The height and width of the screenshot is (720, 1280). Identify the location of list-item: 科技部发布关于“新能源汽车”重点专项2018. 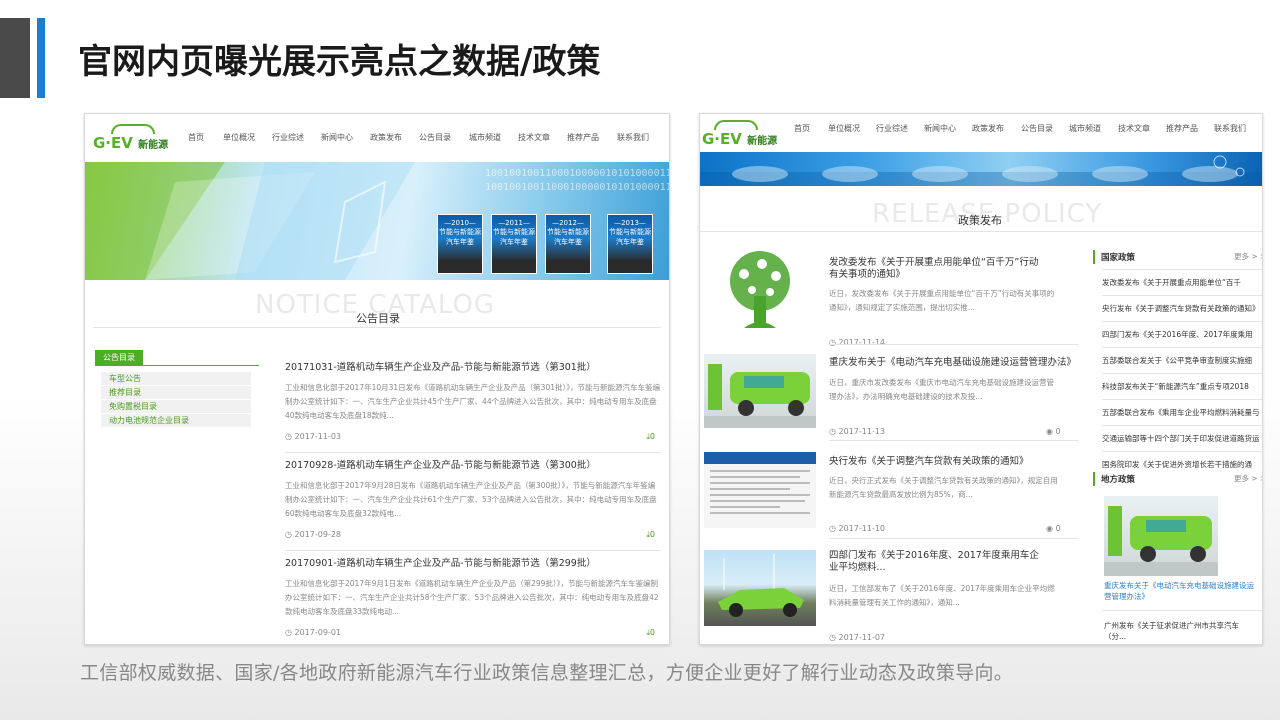
(1180, 386).